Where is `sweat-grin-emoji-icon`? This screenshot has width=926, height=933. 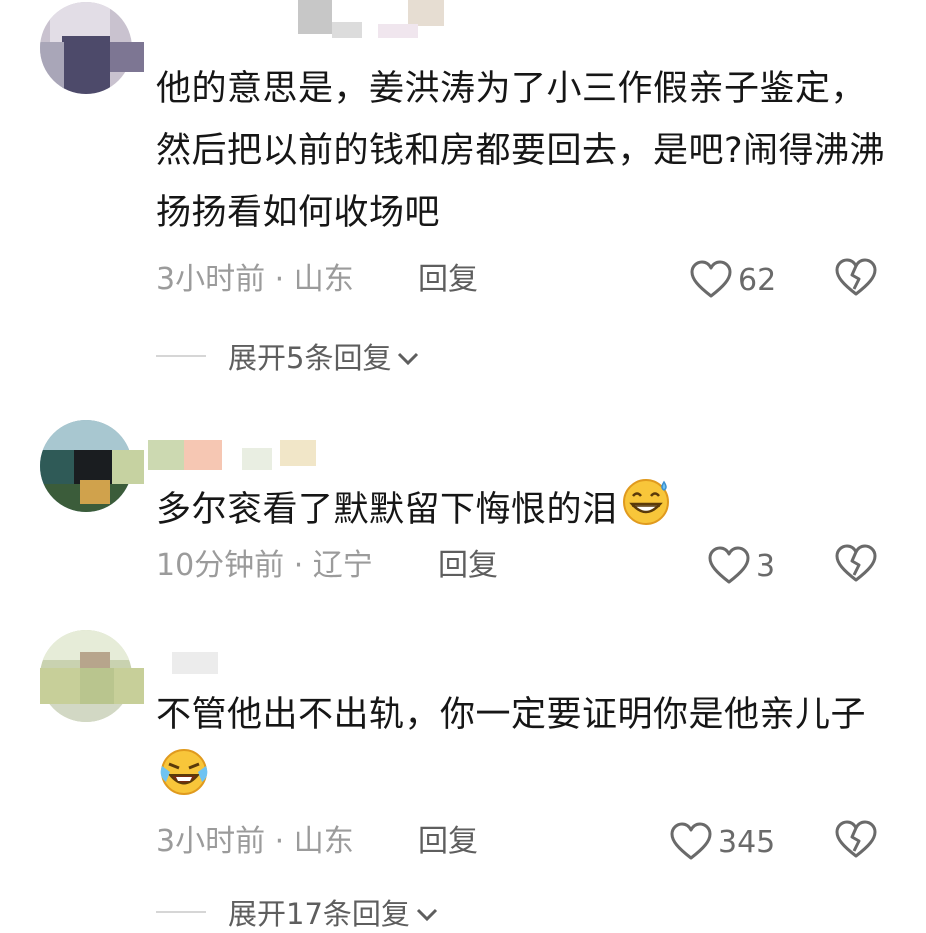 sweat-grin-emoji-icon is located at coordinates (646, 511).